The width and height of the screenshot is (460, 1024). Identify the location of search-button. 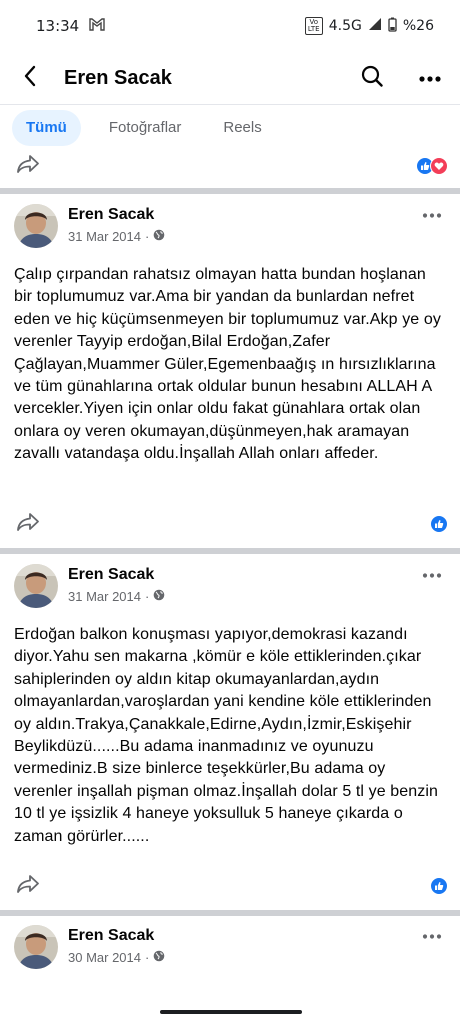
(372, 78).